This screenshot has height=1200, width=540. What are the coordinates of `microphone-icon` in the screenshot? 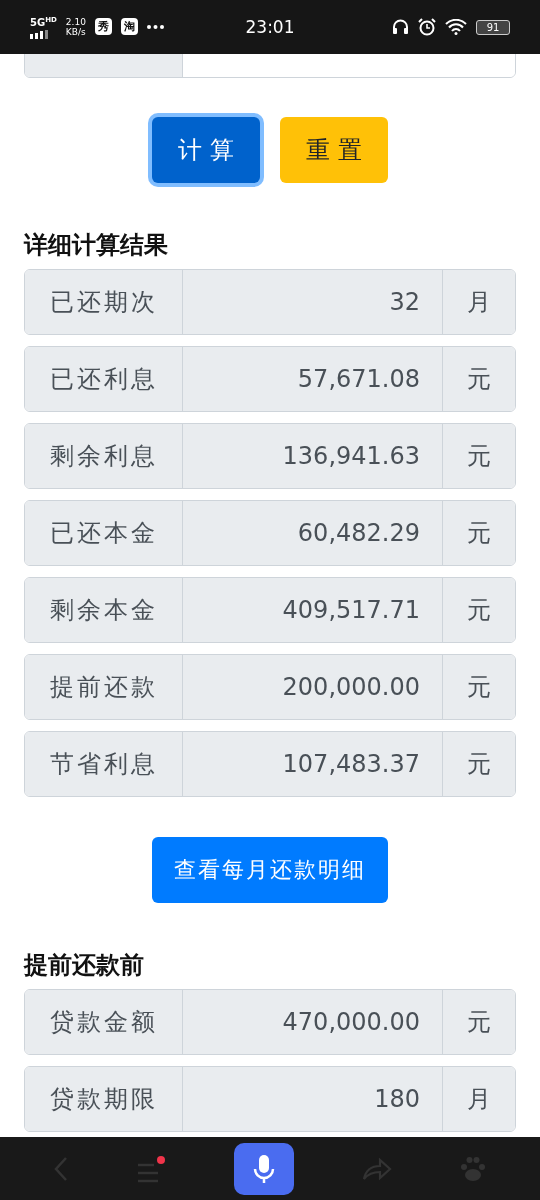 It's located at (264, 1168).